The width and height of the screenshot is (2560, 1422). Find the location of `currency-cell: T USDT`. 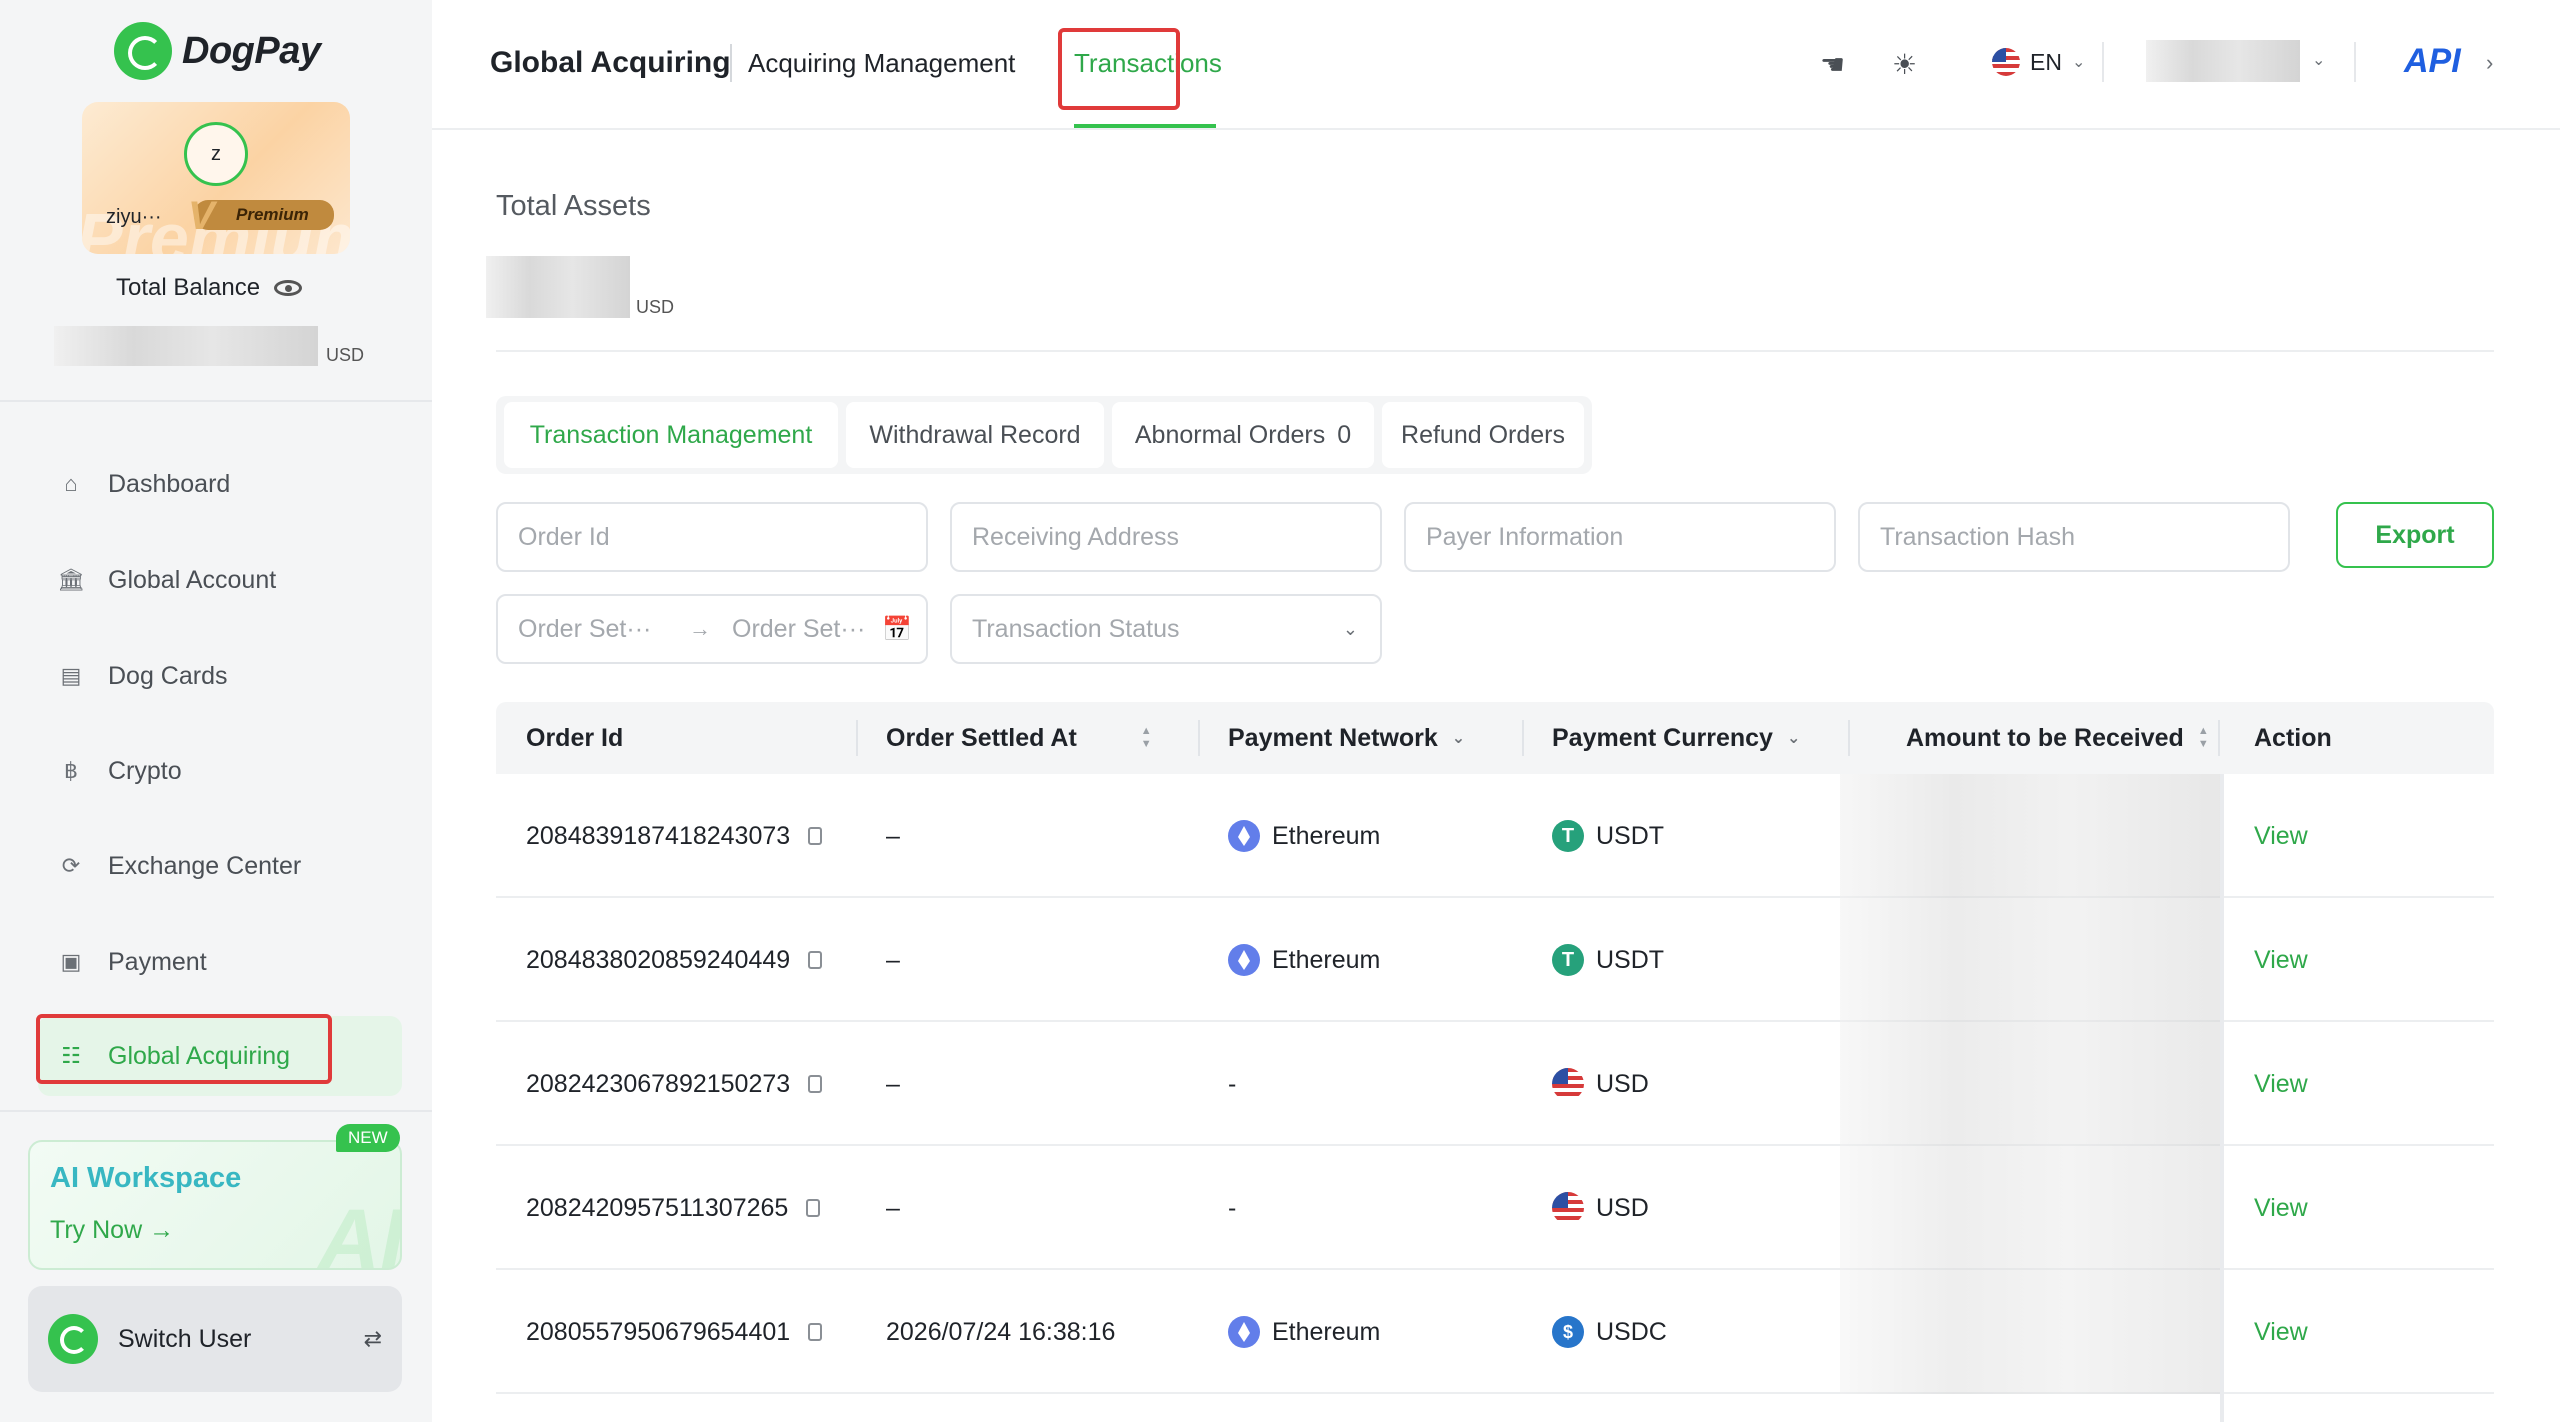

currency-cell: T USDT is located at coordinates (1608, 836).